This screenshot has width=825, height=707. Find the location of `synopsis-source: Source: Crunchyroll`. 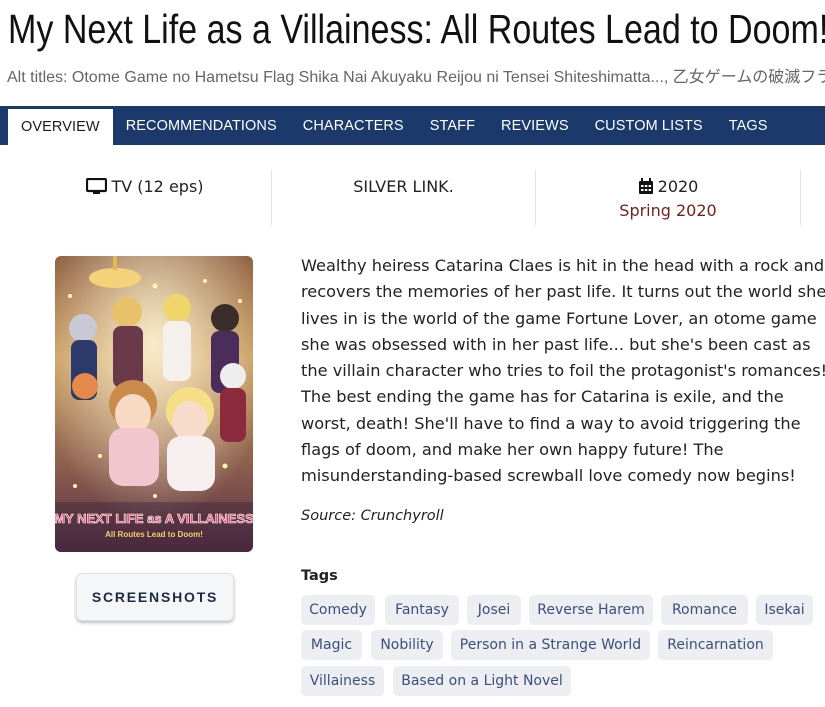

synopsis-source: Source: Crunchyroll is located at coordinates (372, 516).